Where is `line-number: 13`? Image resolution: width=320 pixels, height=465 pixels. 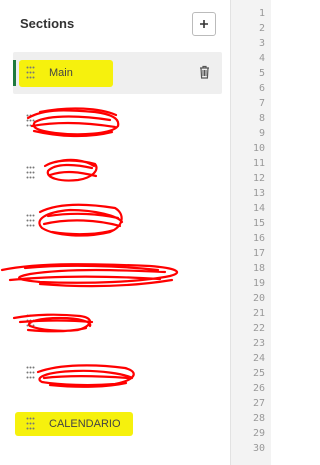
line-number: 13 is located at coordinates (258, 193).